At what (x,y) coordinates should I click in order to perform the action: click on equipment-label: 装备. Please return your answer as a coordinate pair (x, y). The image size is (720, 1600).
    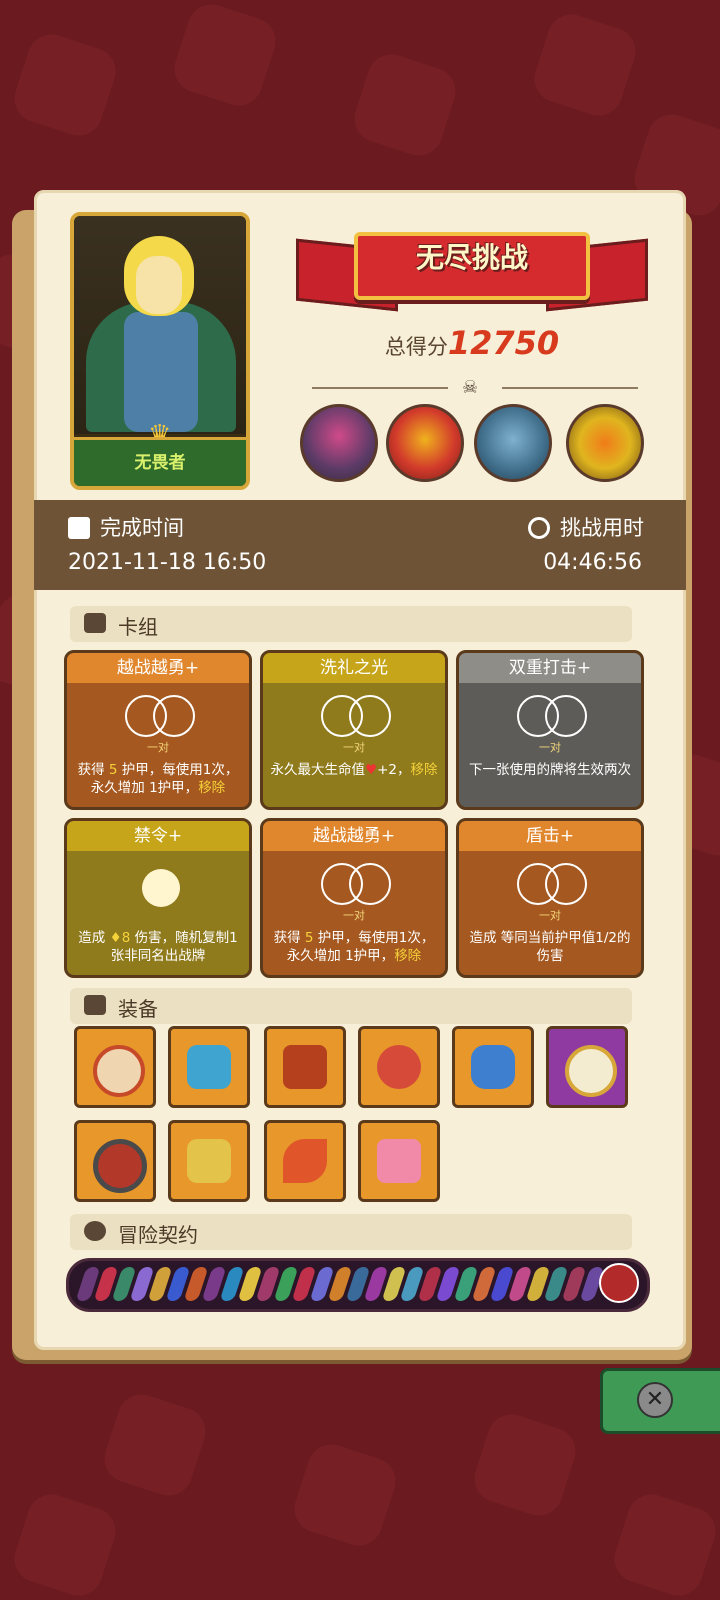
    Looking at the image, I should click on (138, 1009).